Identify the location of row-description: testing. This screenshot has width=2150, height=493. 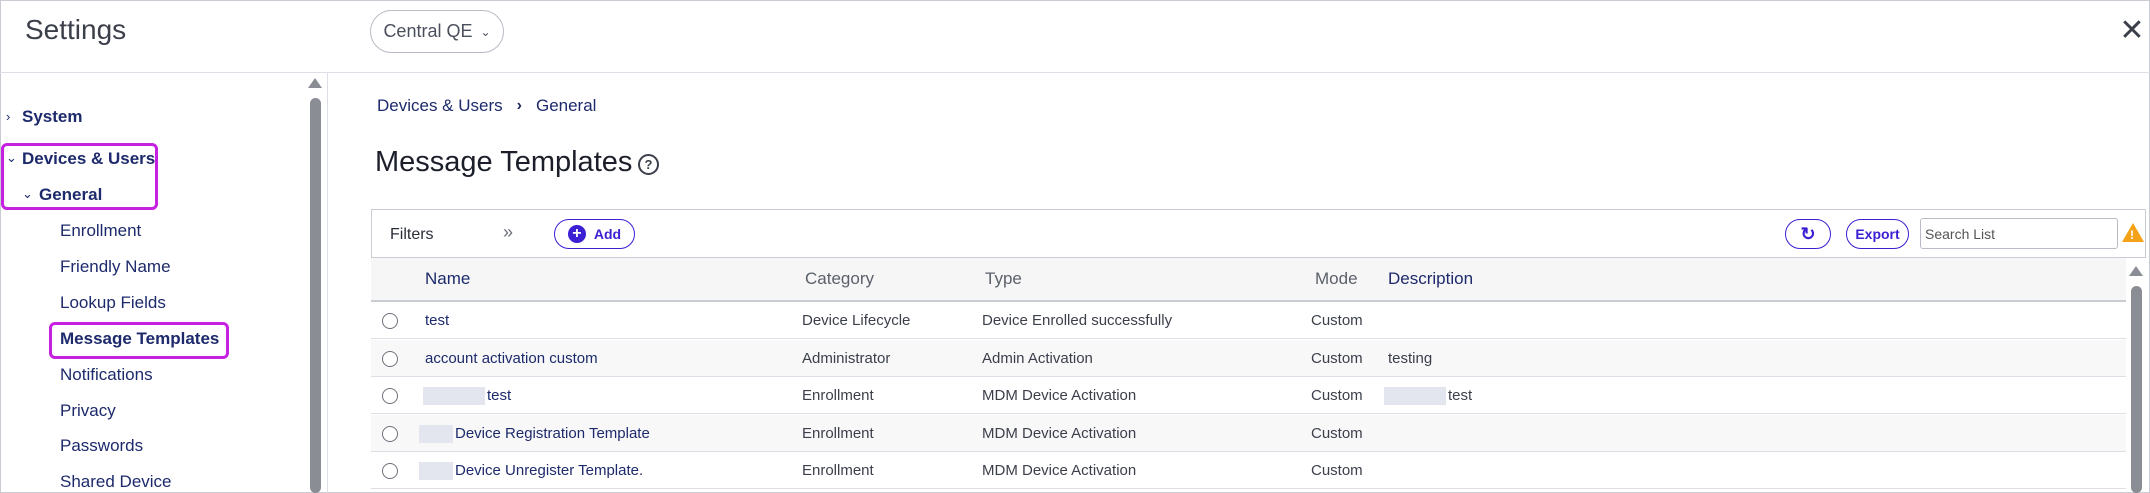
(1410, 358).